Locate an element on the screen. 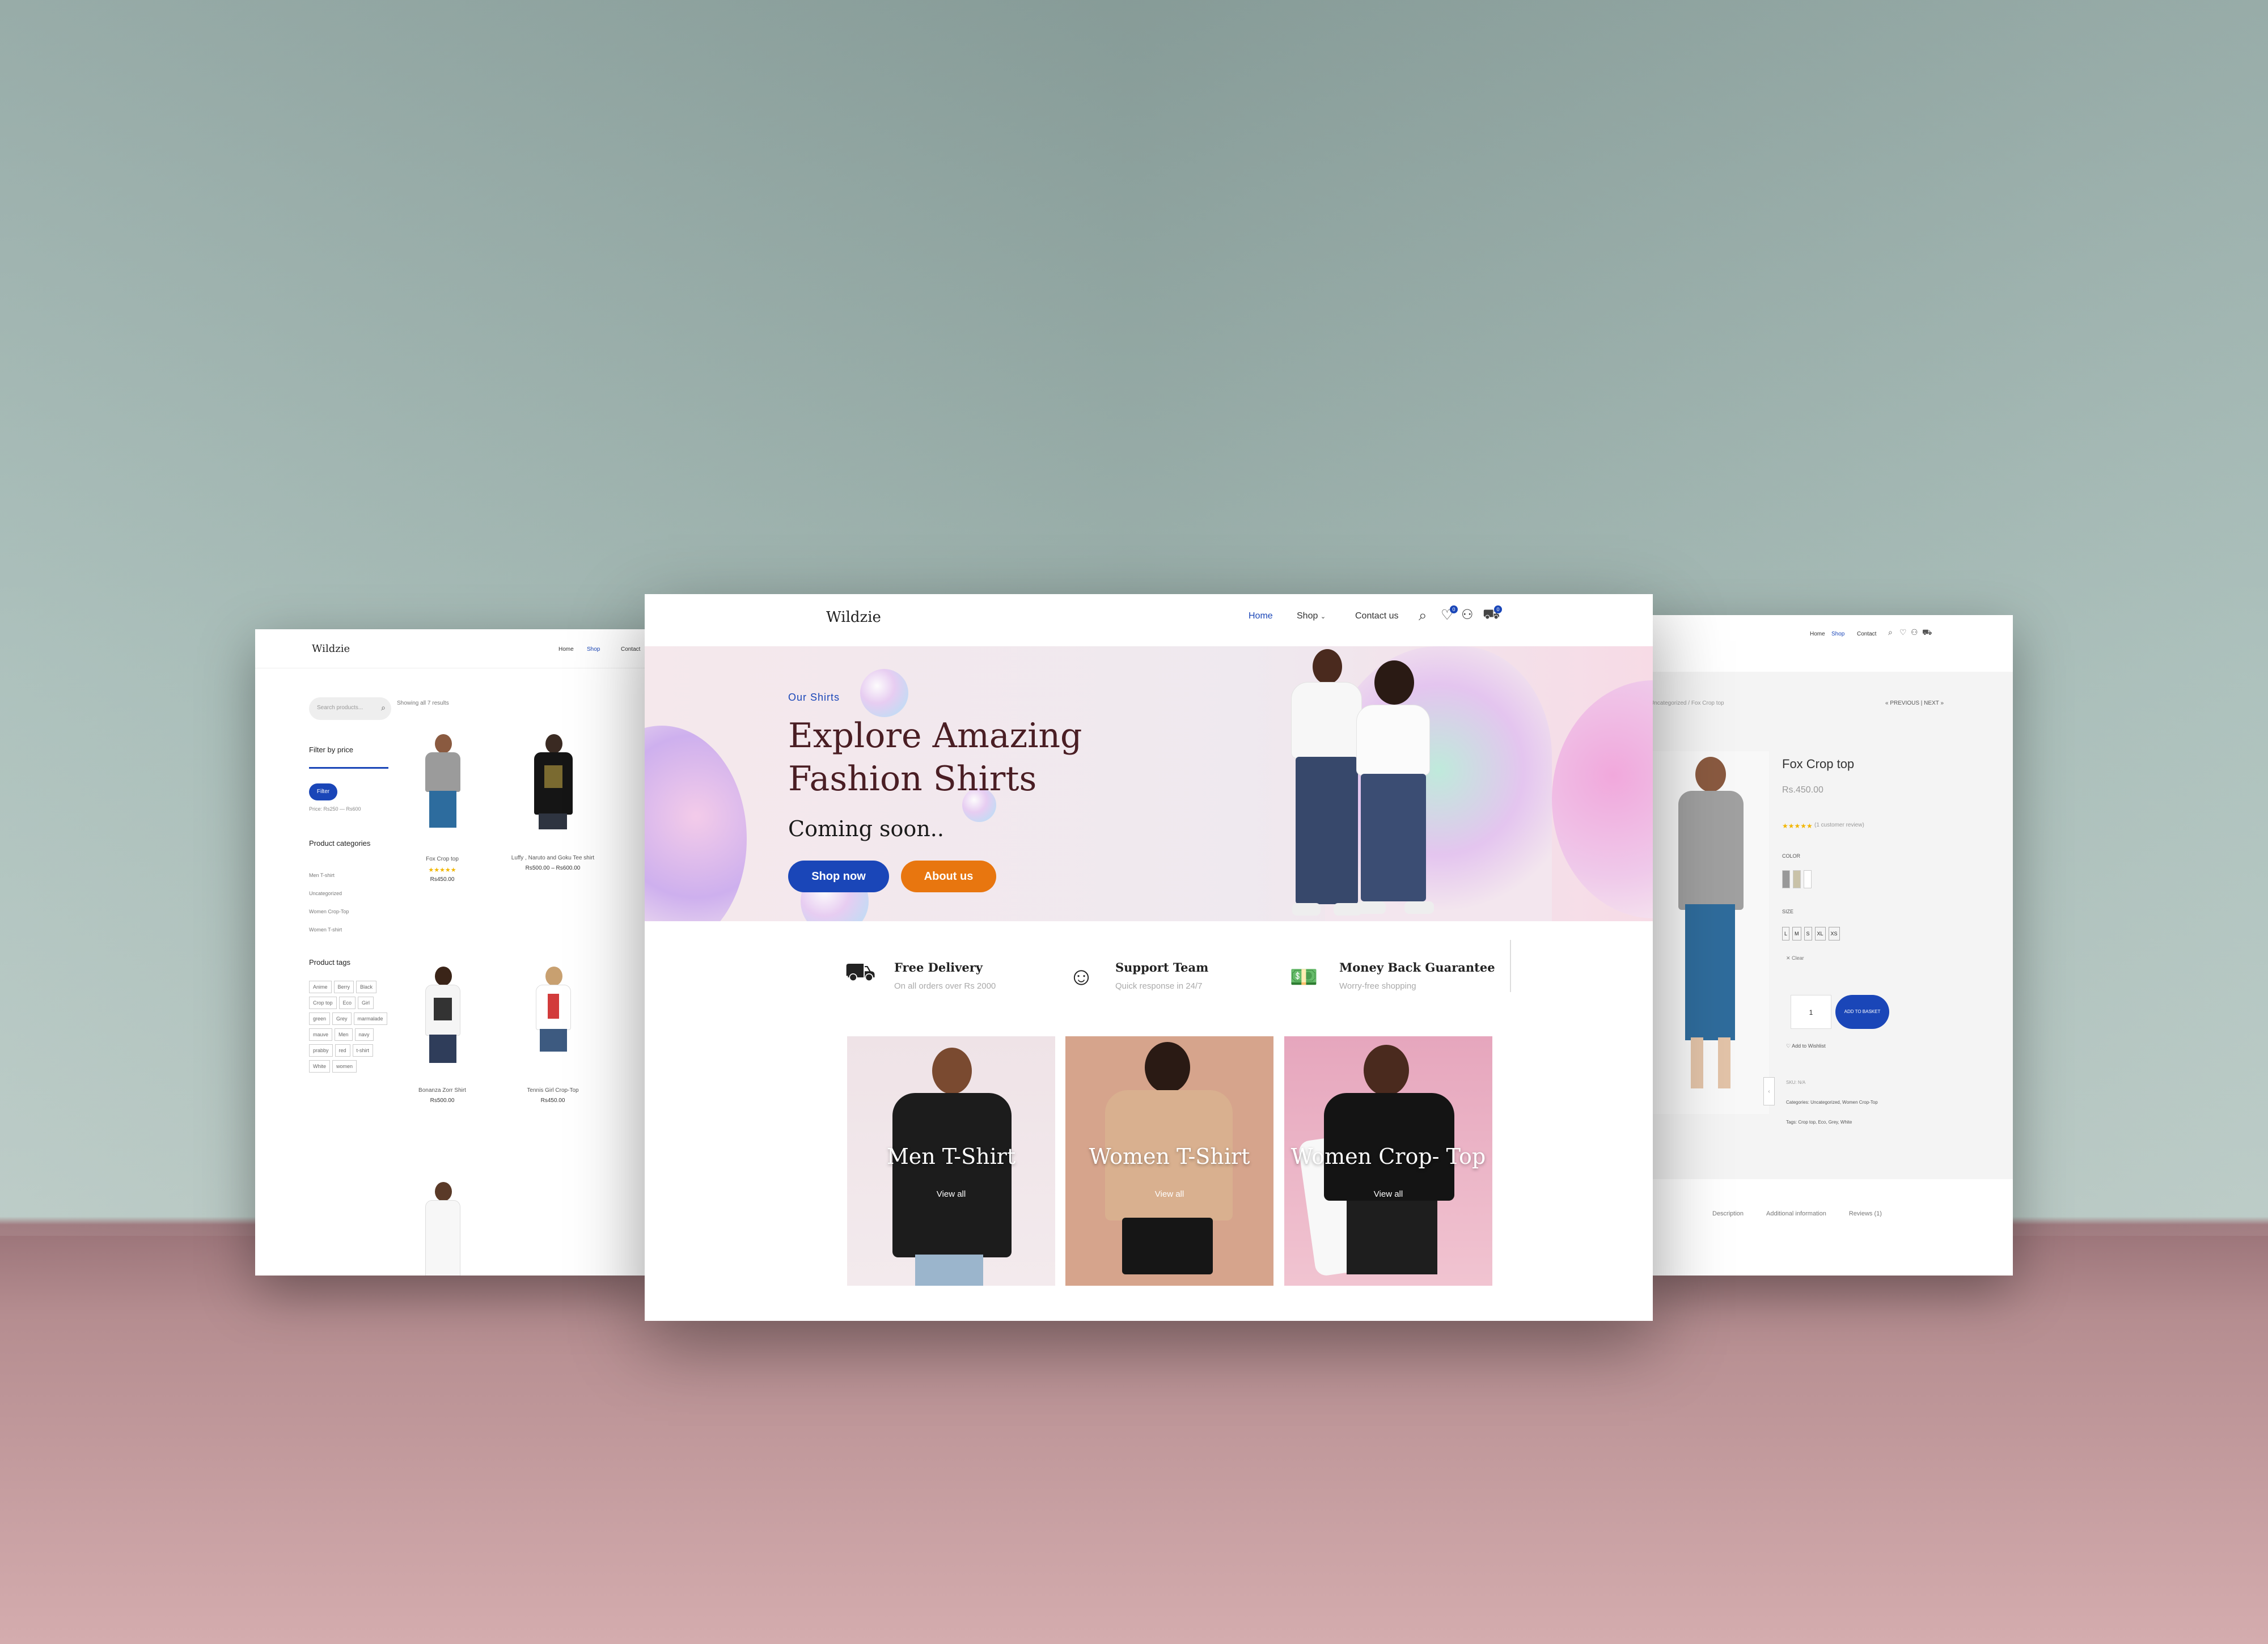 The image size is (2268, 1644). category-item: Women T-shirt is located at coordinates (329, 930).